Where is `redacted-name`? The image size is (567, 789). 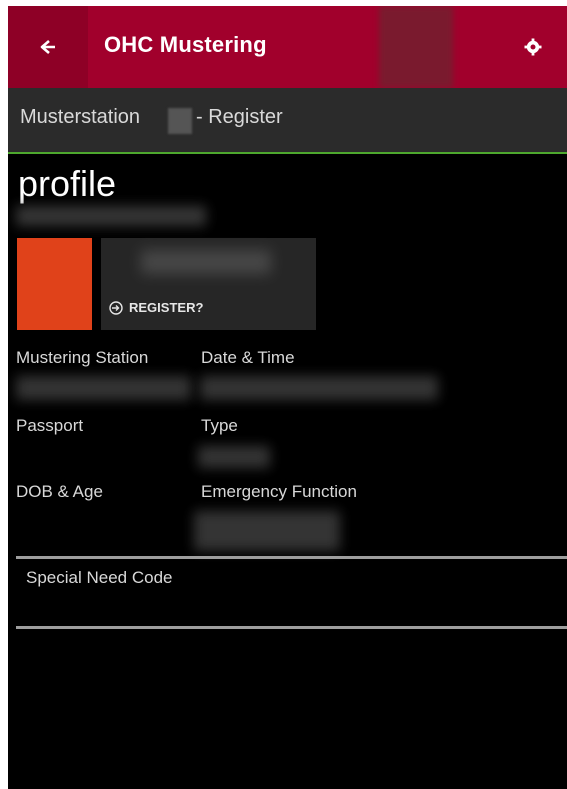 redacted-name is located at coordinates (111, 216).